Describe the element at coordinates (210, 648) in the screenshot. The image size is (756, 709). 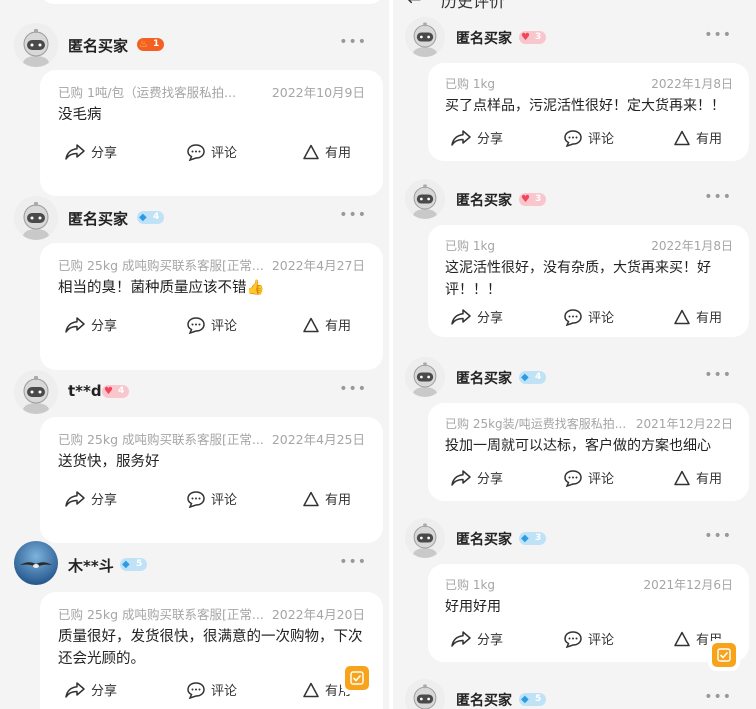
I see `review-text: 质量很好，发货很快，很满意的一次购物，下次还会光顾的。` at that location.